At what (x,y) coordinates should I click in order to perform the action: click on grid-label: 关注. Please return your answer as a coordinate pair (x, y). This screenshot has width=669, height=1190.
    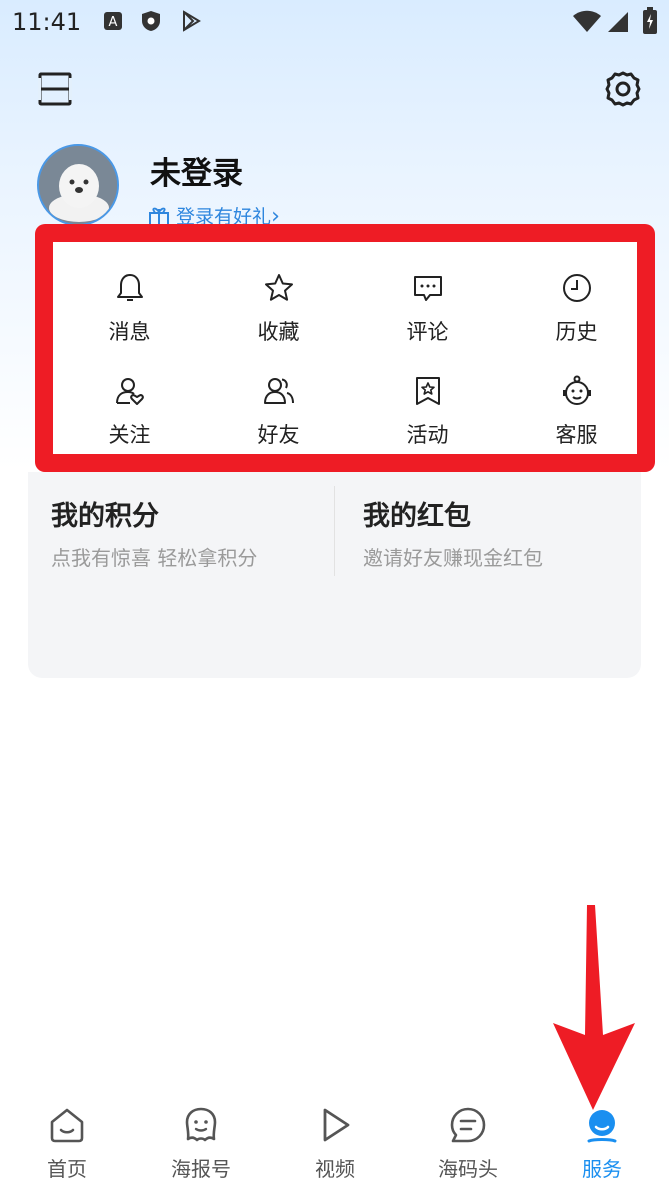
    Looking at the image, I should click on (129, 435).